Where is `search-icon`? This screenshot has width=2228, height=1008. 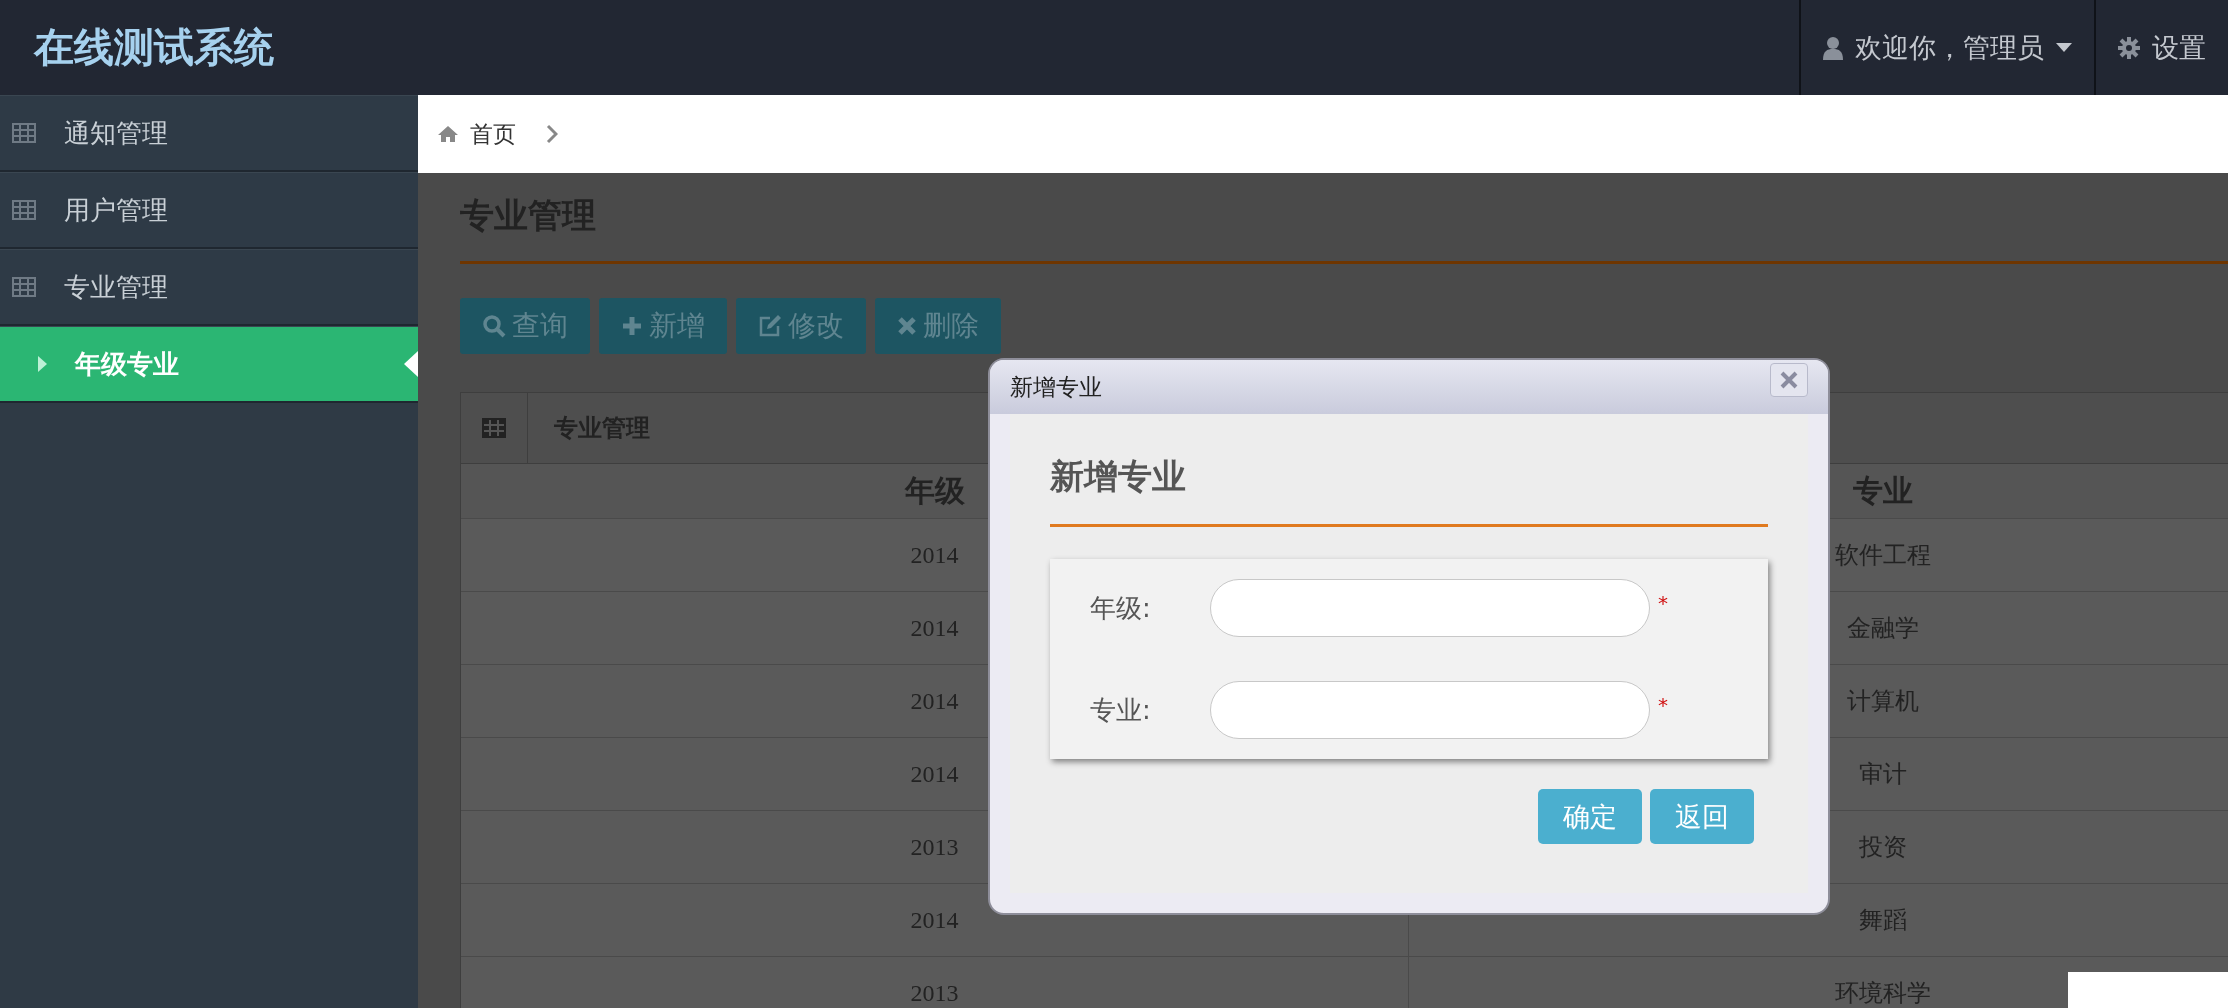 search-icon is located at coordinates (494, 326).